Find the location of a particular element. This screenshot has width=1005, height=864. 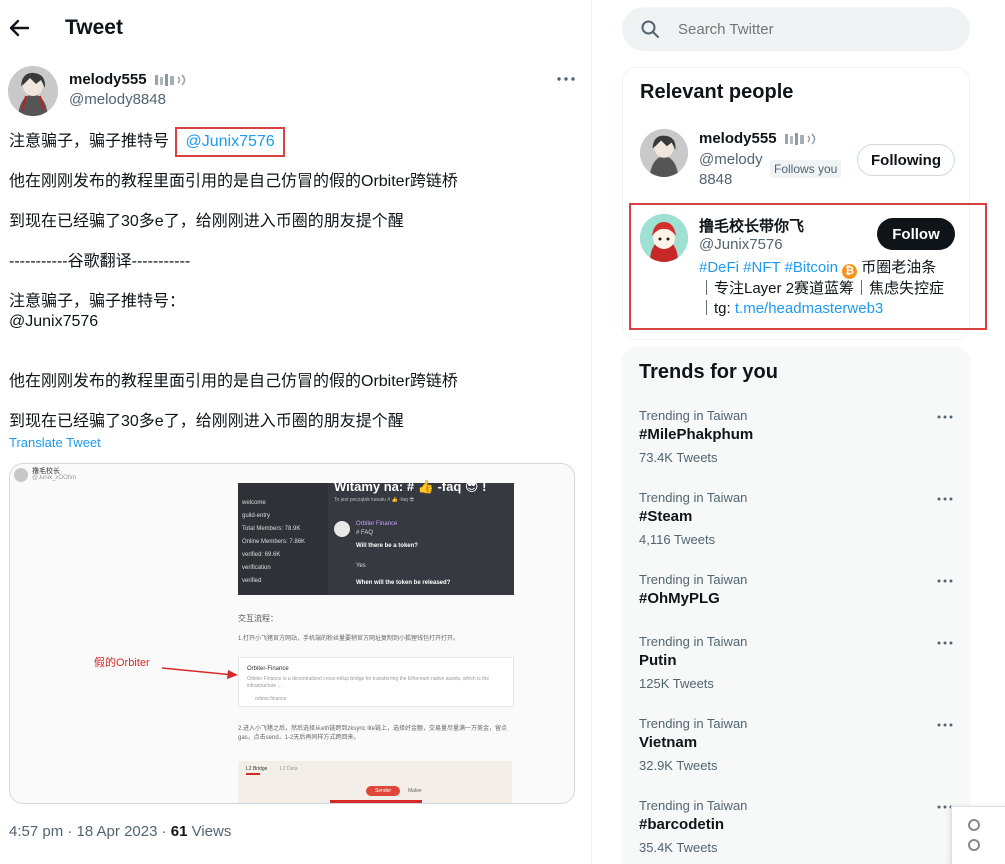

trends-heading: Trends for you is located at coordinates (708, 372).